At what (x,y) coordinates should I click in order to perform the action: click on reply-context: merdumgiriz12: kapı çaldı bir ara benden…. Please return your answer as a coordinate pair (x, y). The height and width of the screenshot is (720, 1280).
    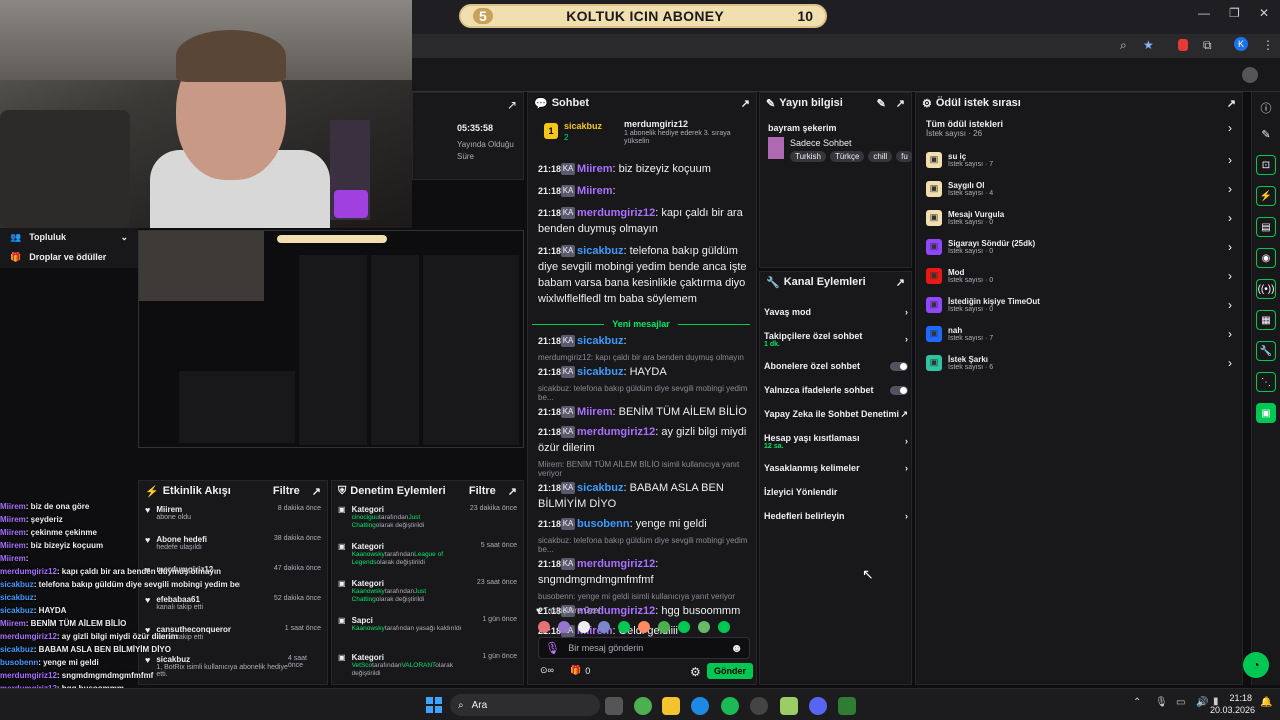
    Looking at the image, I should click on (644, 357).